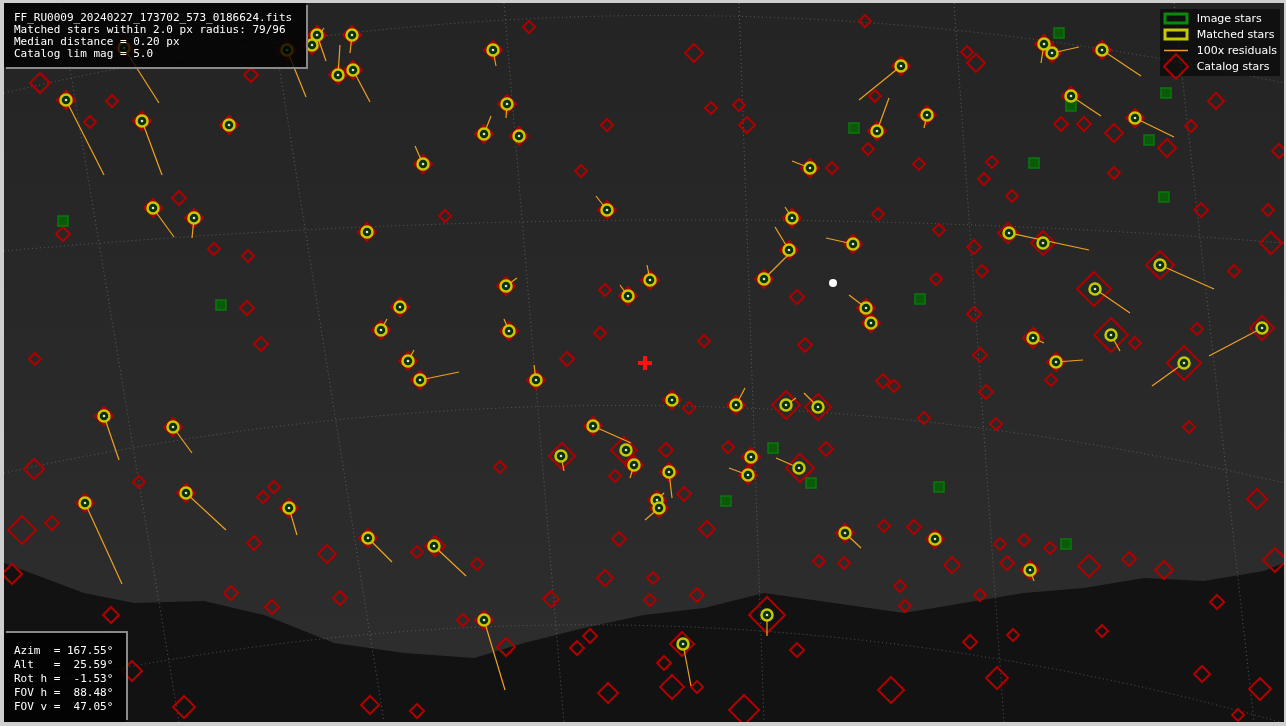 The image size is (1286, 726). What do you see at coordinates (1235, 34) in the screenshot?
I see `legend-label: Matched stars` at bounding box center [1235, 34].